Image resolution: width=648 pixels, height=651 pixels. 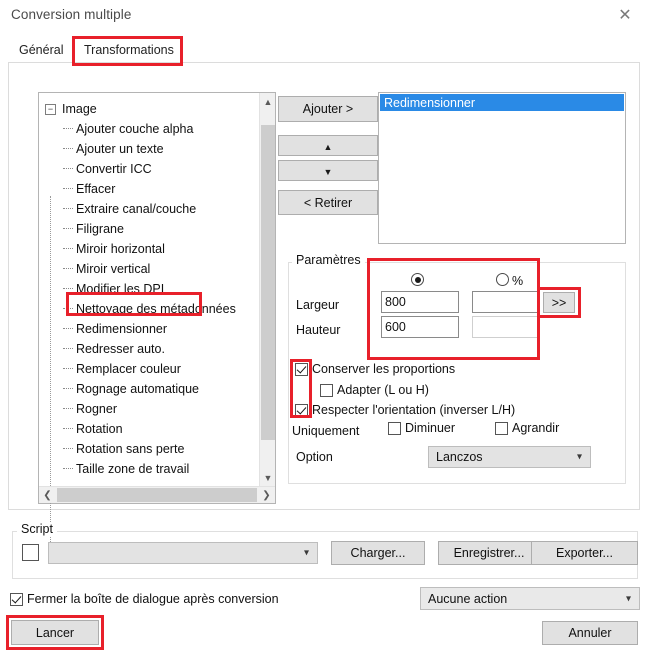 I want to click on tree-item: Convertir ICC, so click(x=149, y=169).